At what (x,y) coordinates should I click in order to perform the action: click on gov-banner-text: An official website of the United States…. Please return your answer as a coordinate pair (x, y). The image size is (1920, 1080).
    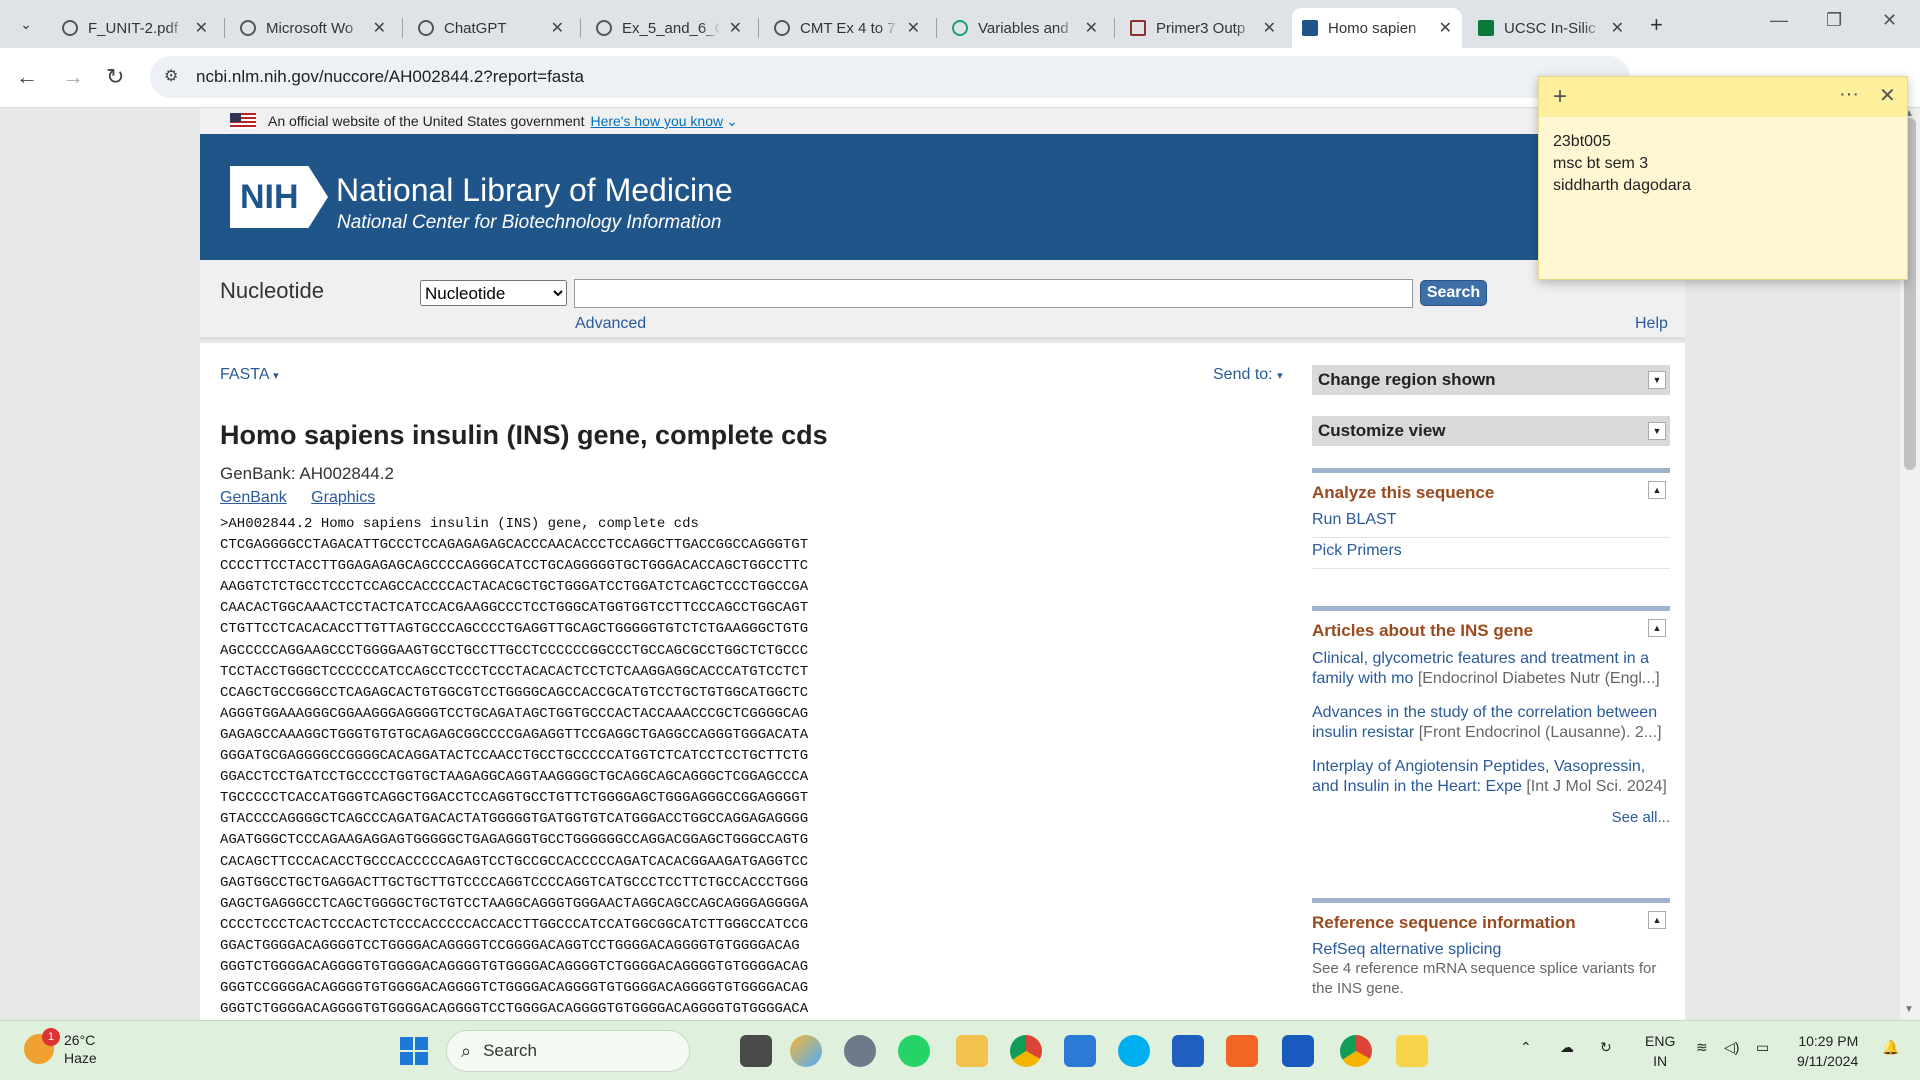
    Looking at the image, I should click on (426, 121).